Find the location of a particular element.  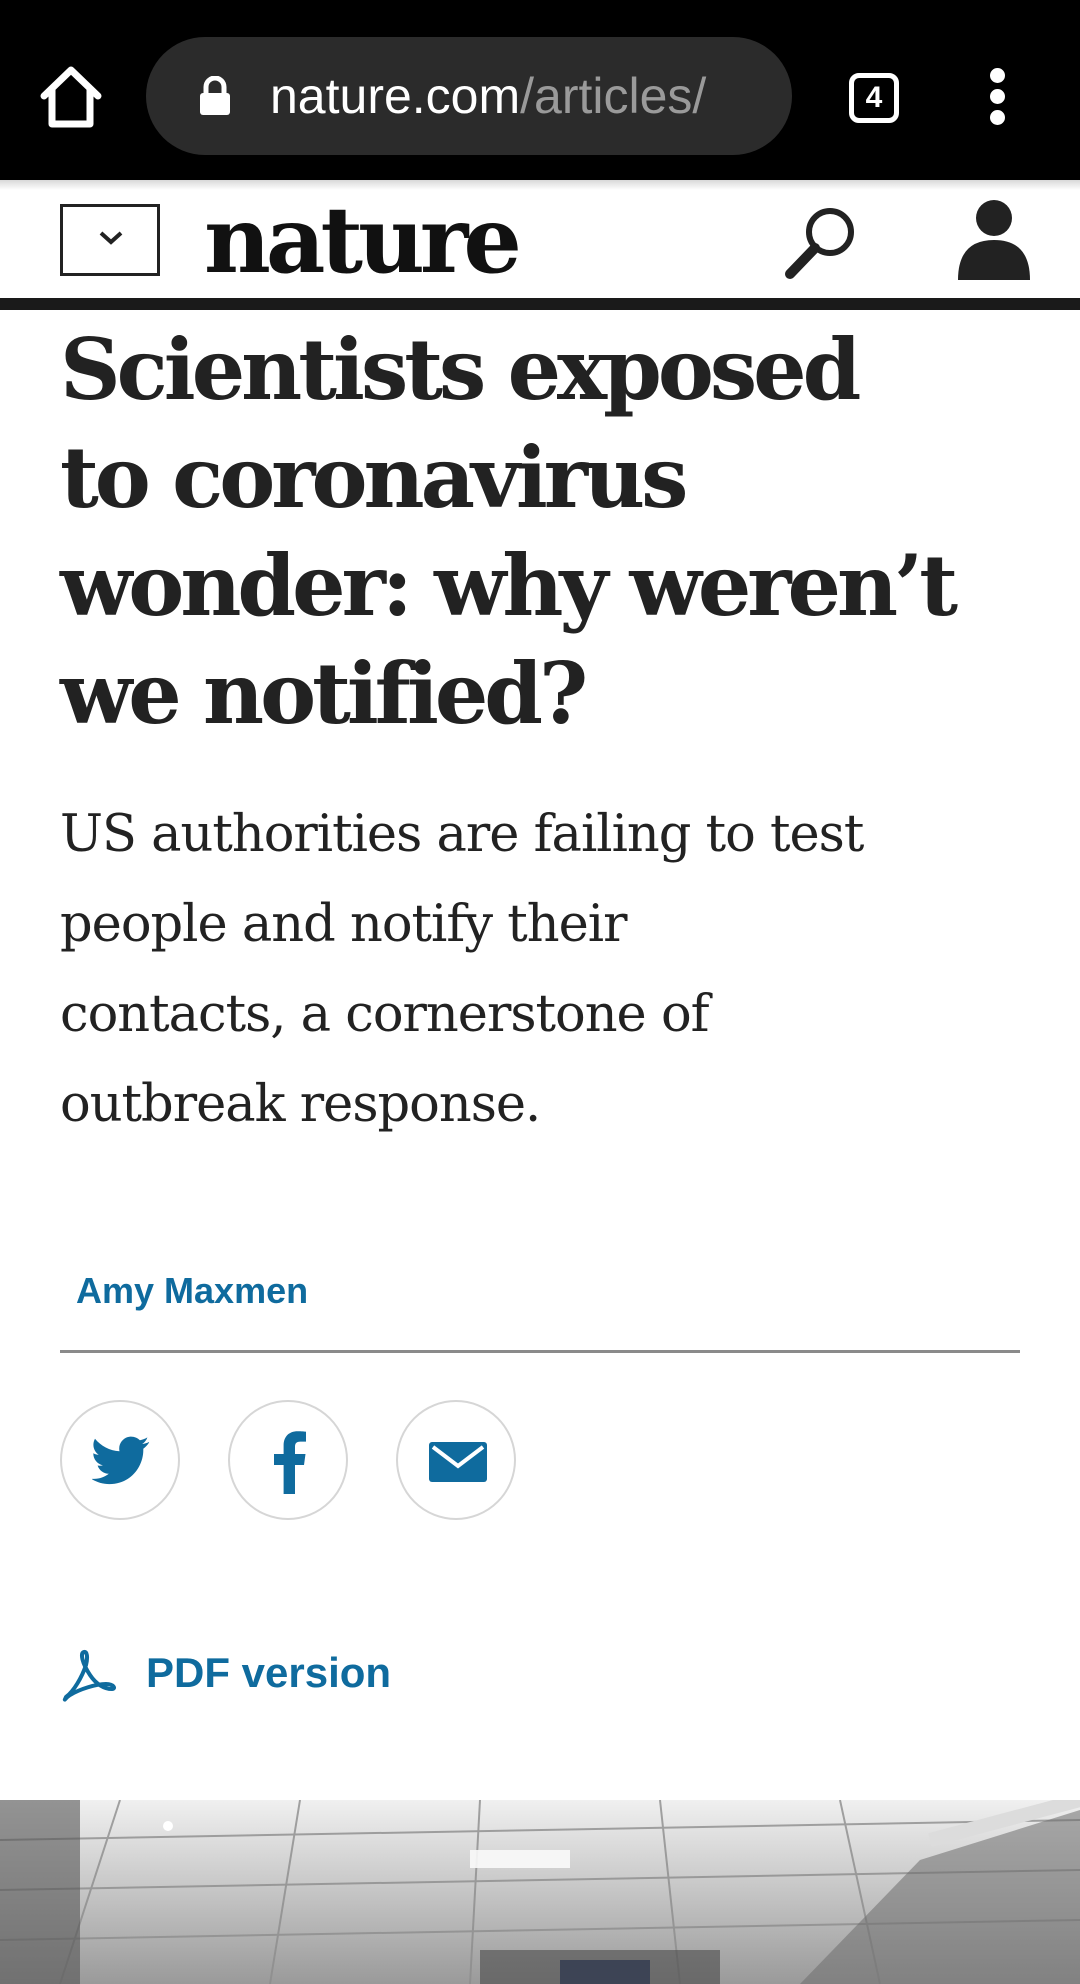

share-email-button is located at coordinates (456, 1460).